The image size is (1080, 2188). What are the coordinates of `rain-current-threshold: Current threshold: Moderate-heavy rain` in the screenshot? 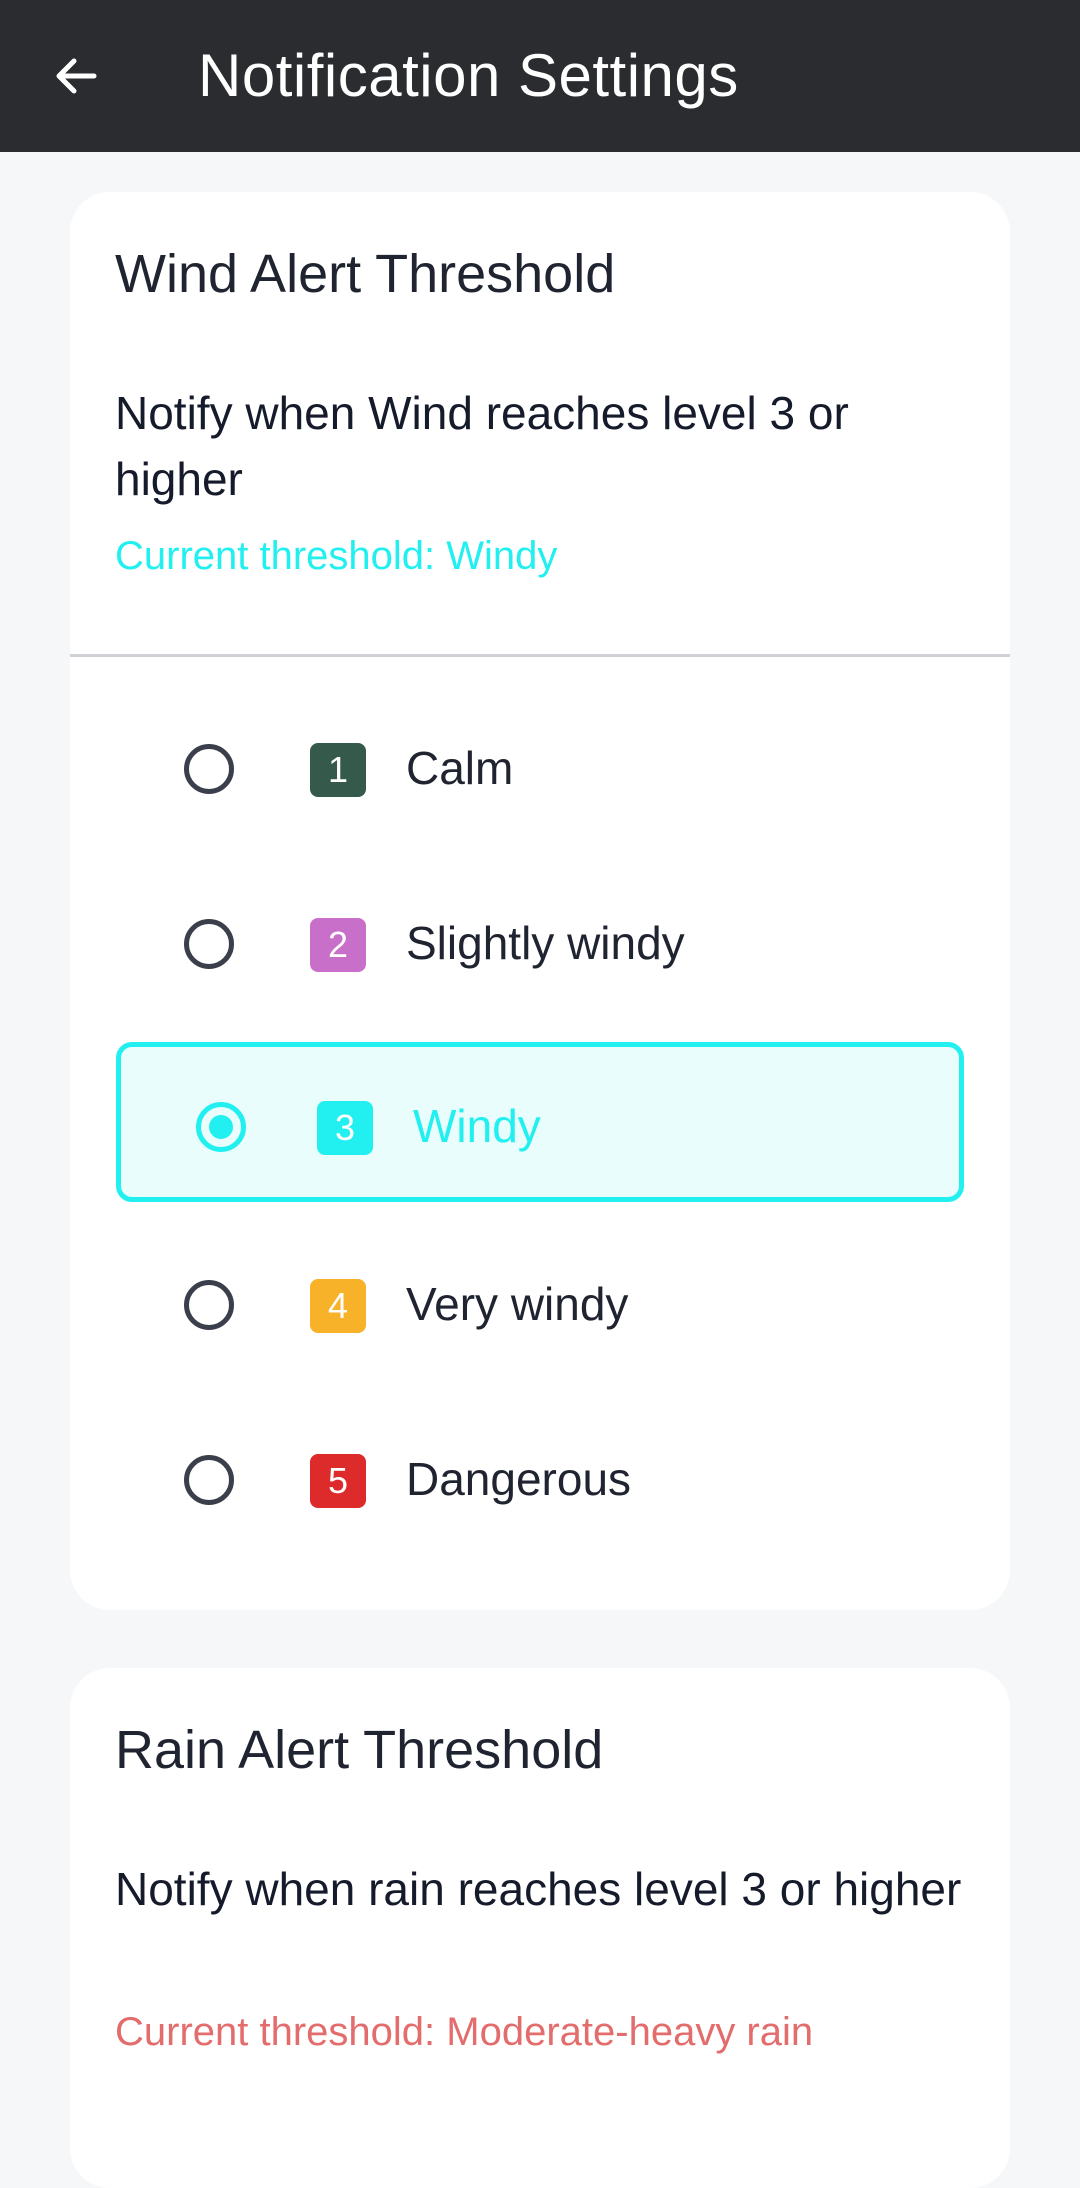 It's located at (464, 2032).